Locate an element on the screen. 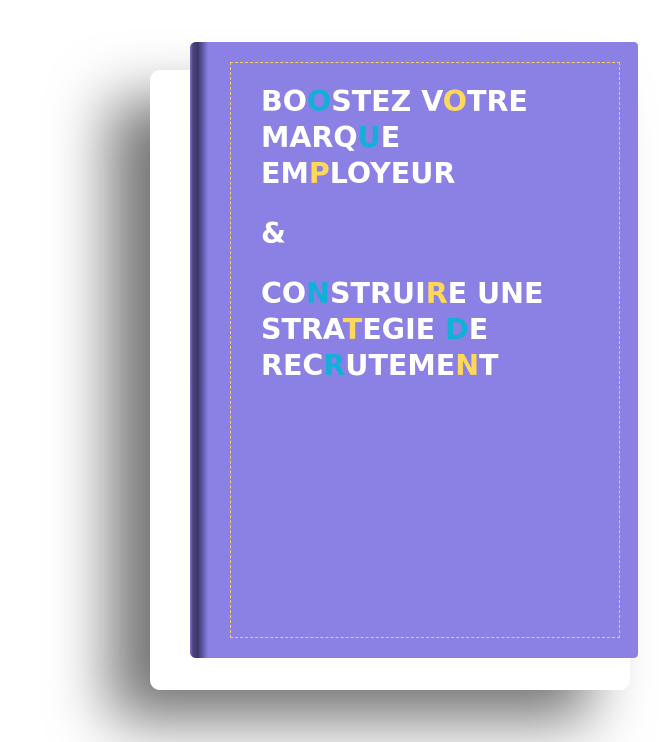 The height and width of the screenshot is (742, 659). title-text: EGIE is located at coordinates (404, 329).